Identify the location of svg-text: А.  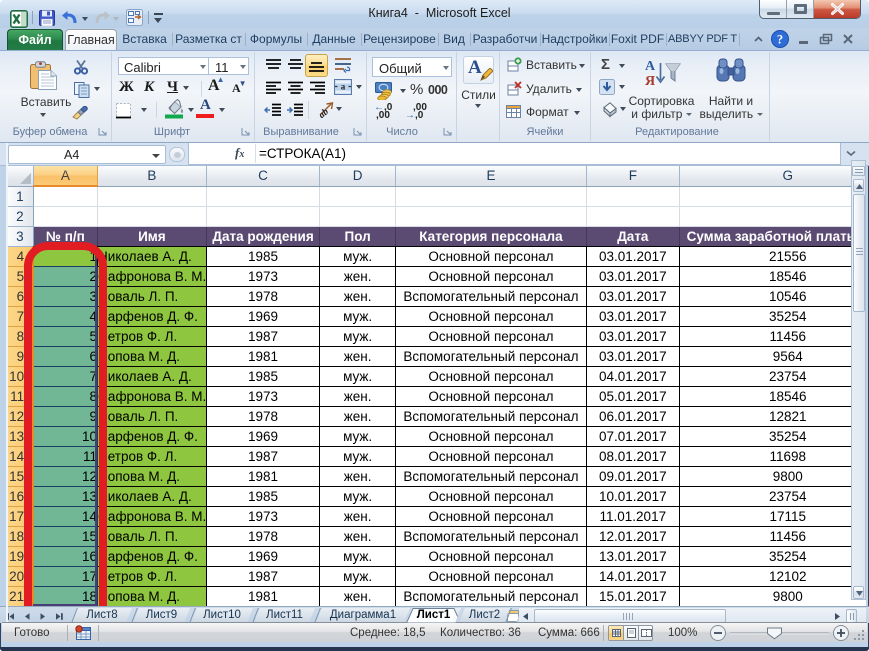
(650, 66).